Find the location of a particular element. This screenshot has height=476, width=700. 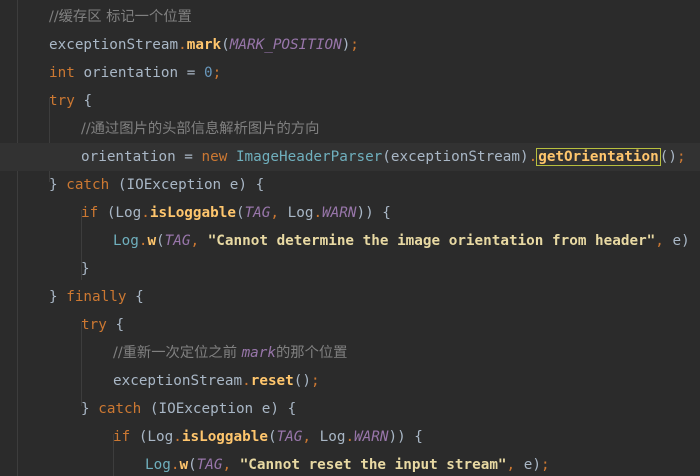

code-token-comment: //通过图片的头部信息解析图片的方向 is located at coordinates (200, 129).